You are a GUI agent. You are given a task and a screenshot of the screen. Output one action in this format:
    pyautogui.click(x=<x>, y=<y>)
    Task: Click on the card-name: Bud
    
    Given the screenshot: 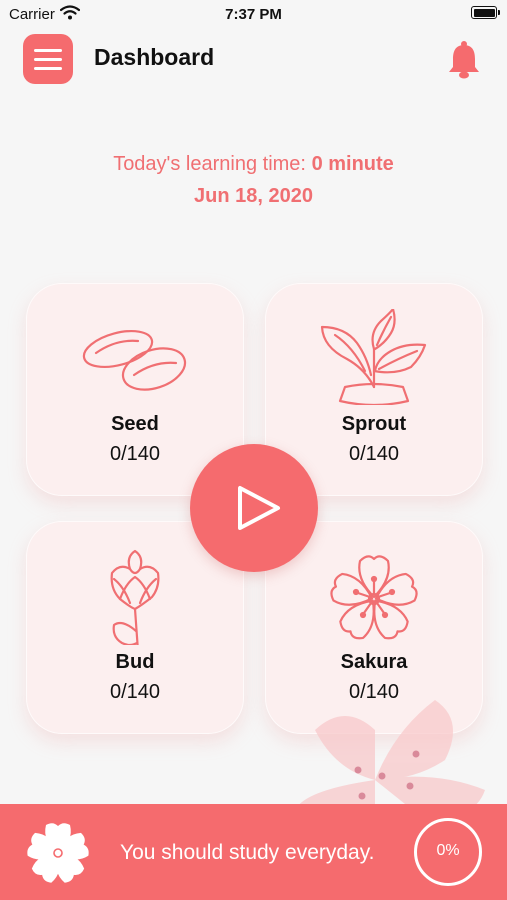 What is the action you would take?
    pyautogui.click(x=135, y=662)
    